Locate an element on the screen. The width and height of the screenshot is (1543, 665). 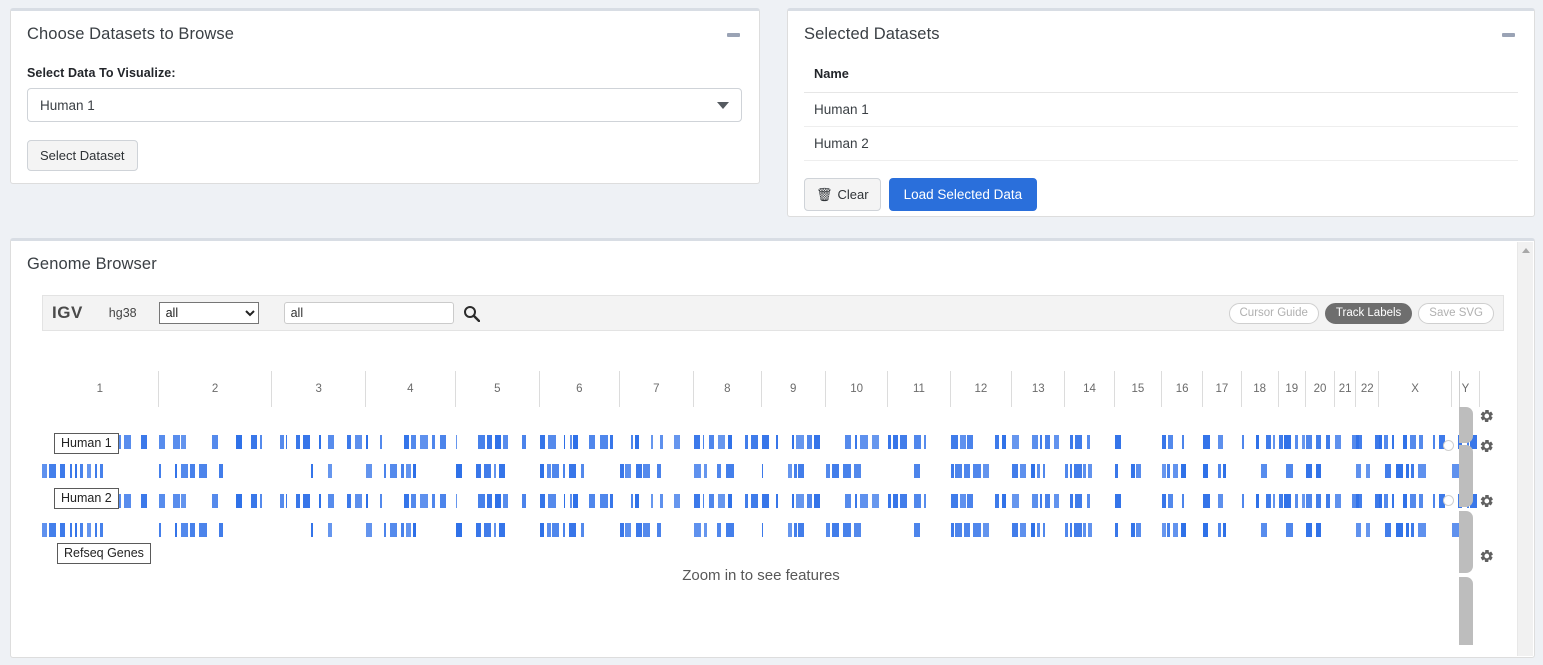
chromosome-cell-3: 3 is located at coordinates (319, 389).